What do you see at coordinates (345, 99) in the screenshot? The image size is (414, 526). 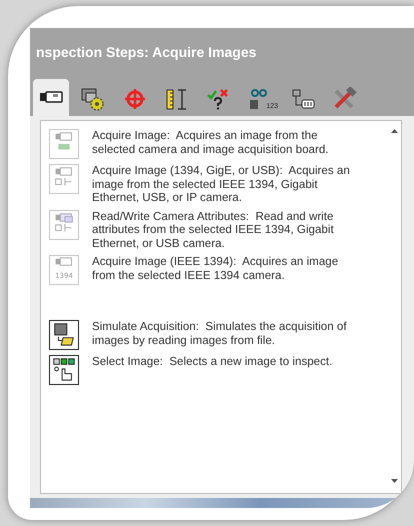 I see `tools-icon` at bounding box center [345, 99].